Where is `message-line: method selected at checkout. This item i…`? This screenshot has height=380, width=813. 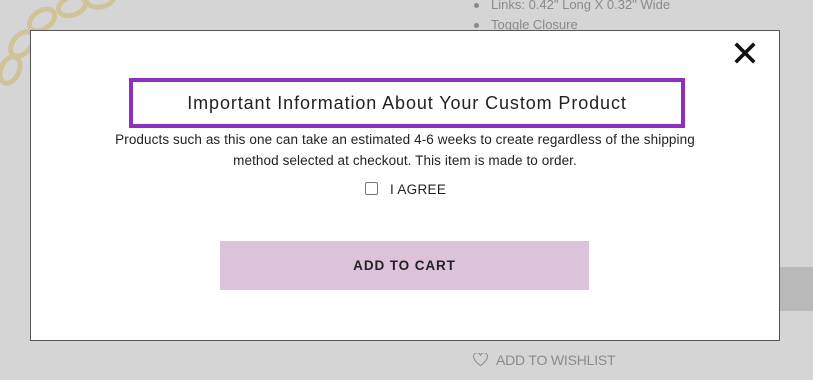 message-line: method selected at checkout. This item i… is located at coordinates (405, 160).